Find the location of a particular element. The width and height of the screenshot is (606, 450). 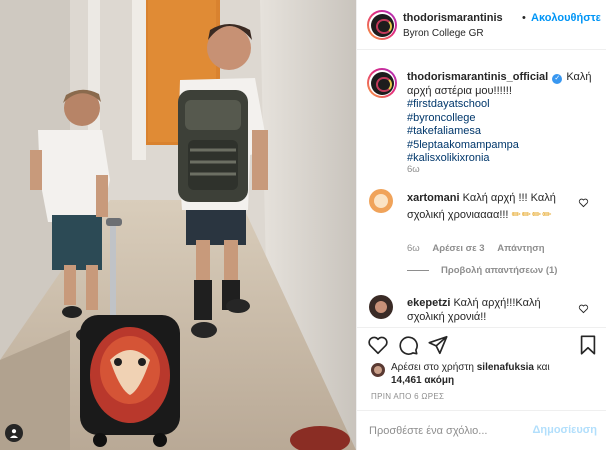

comment-time: 6ω is located at coordinates (413, 248).